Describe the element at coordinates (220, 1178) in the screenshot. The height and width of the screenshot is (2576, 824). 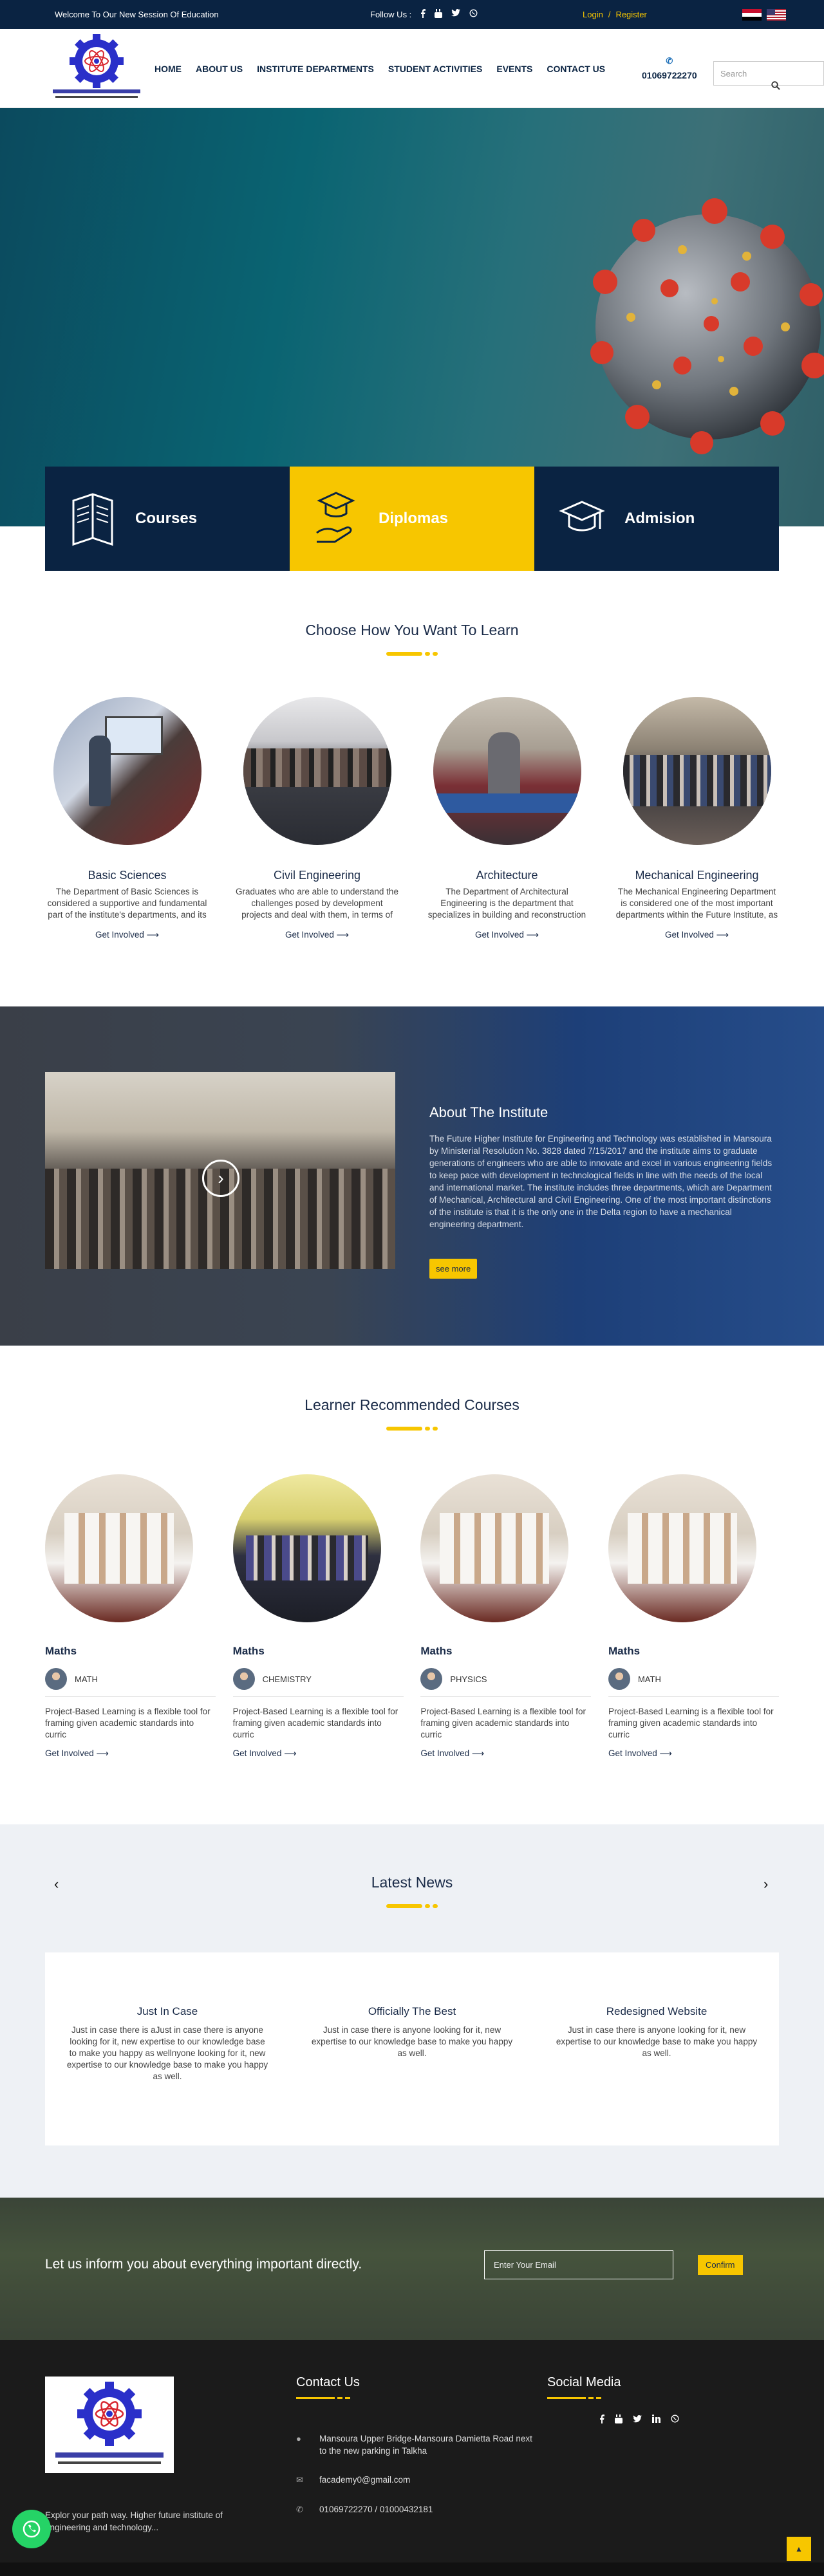
I see `play-button: ›` at that location.